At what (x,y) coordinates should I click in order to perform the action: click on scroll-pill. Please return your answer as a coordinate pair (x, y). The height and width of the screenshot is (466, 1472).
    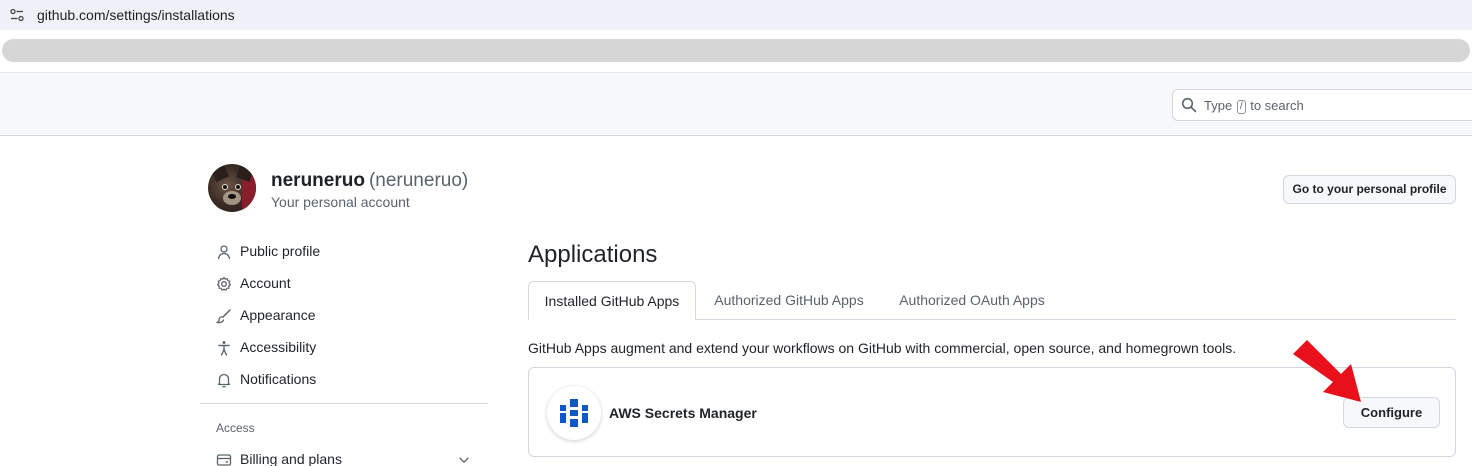
    Looking at the image, I should click on (736, 50).